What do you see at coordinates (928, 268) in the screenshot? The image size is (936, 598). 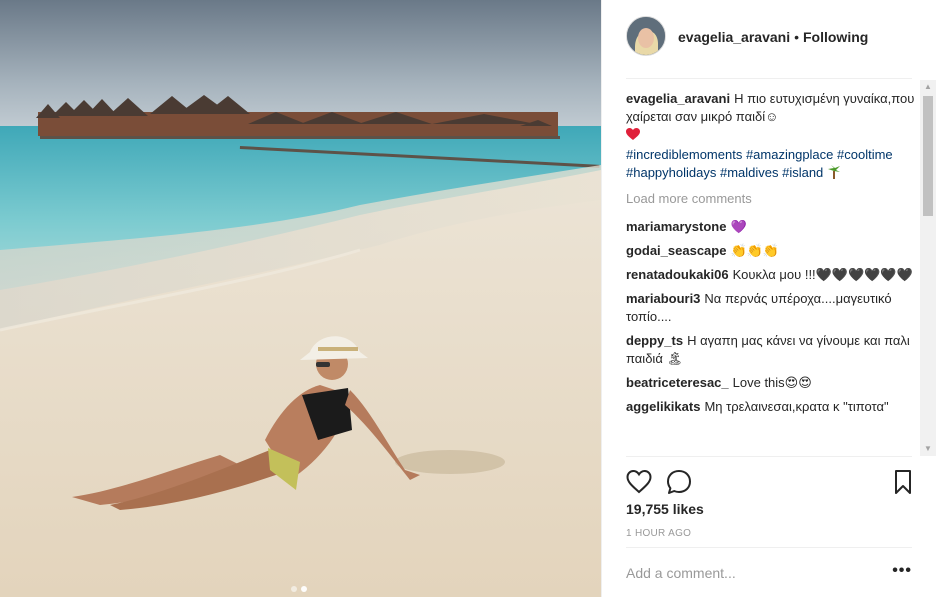 I see `comments-scrollbar: ▲ ▼` at bounding box center [928, 268].